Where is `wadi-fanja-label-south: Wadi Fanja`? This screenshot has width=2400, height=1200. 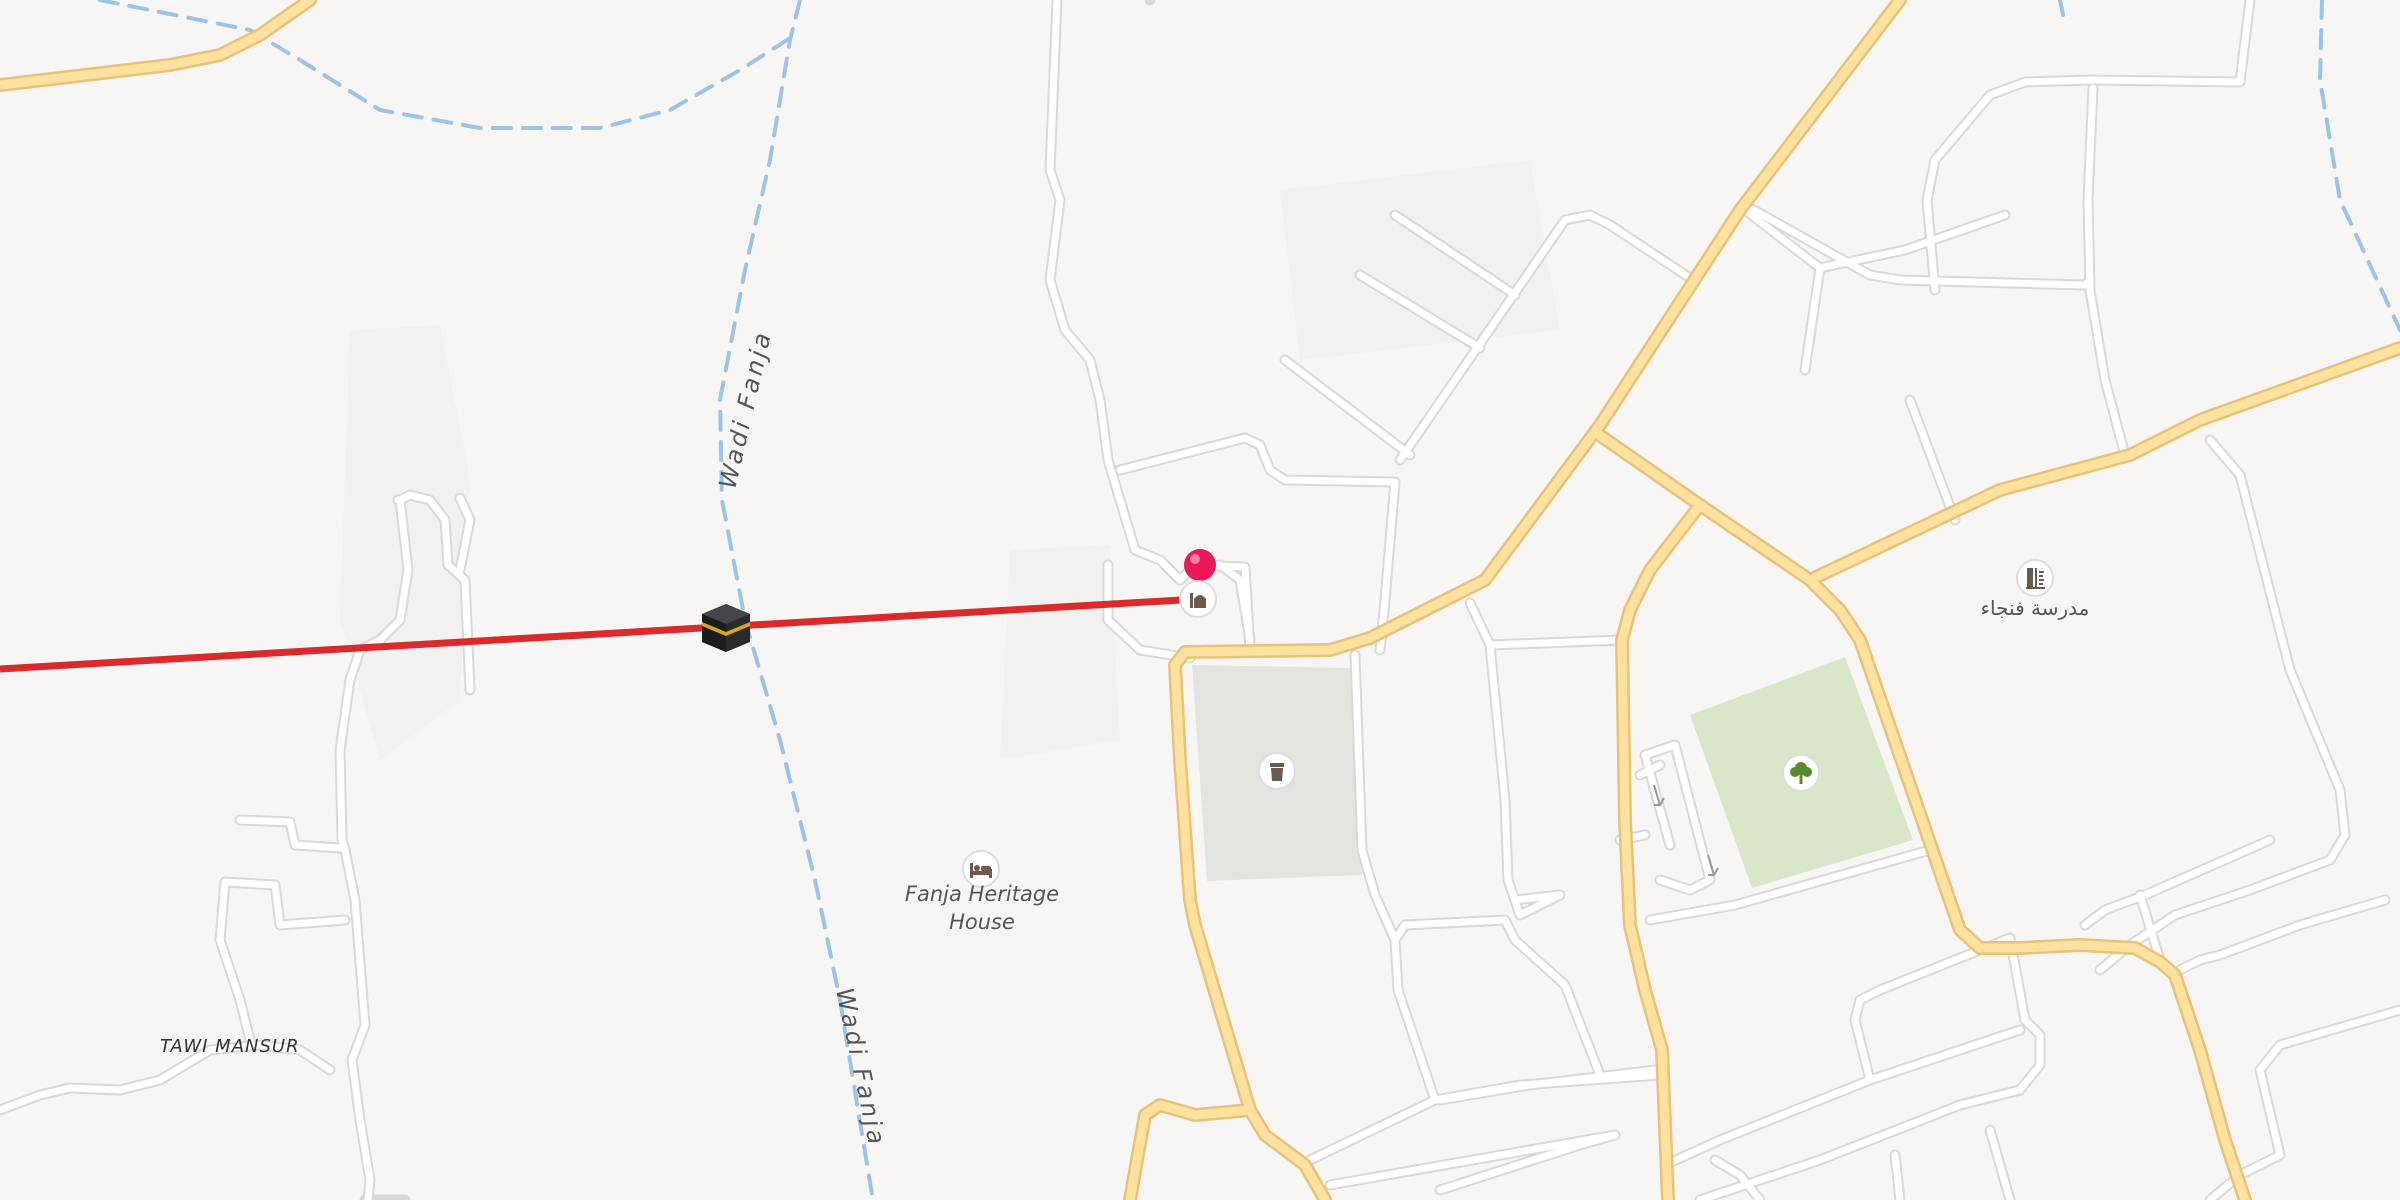 wadi-fanja-label-south: Wadi Fanja is located at coordinates (860, 1067).